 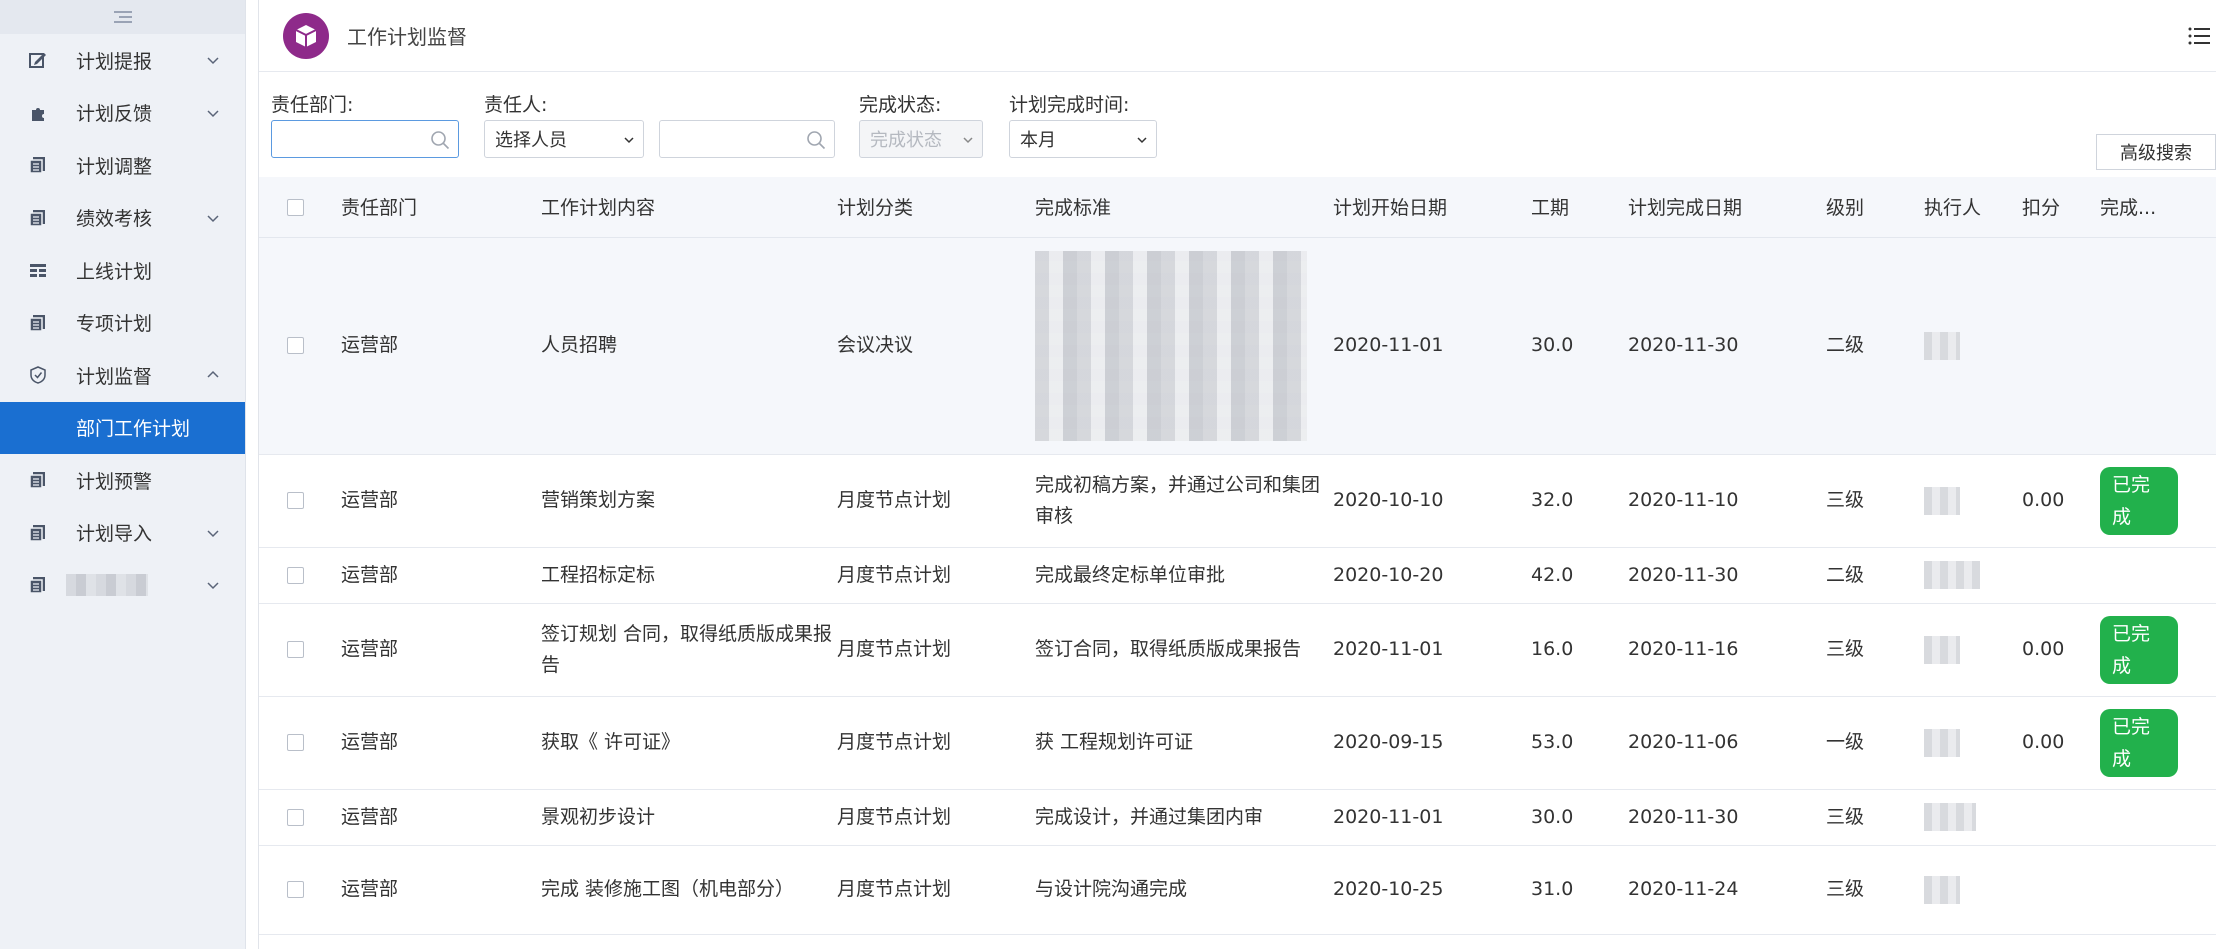 What do you see at coordinates (1727, 743) in the screenshot?
I see `cell-end-date: 2020-11-06` at bounding box center [1727, 743].